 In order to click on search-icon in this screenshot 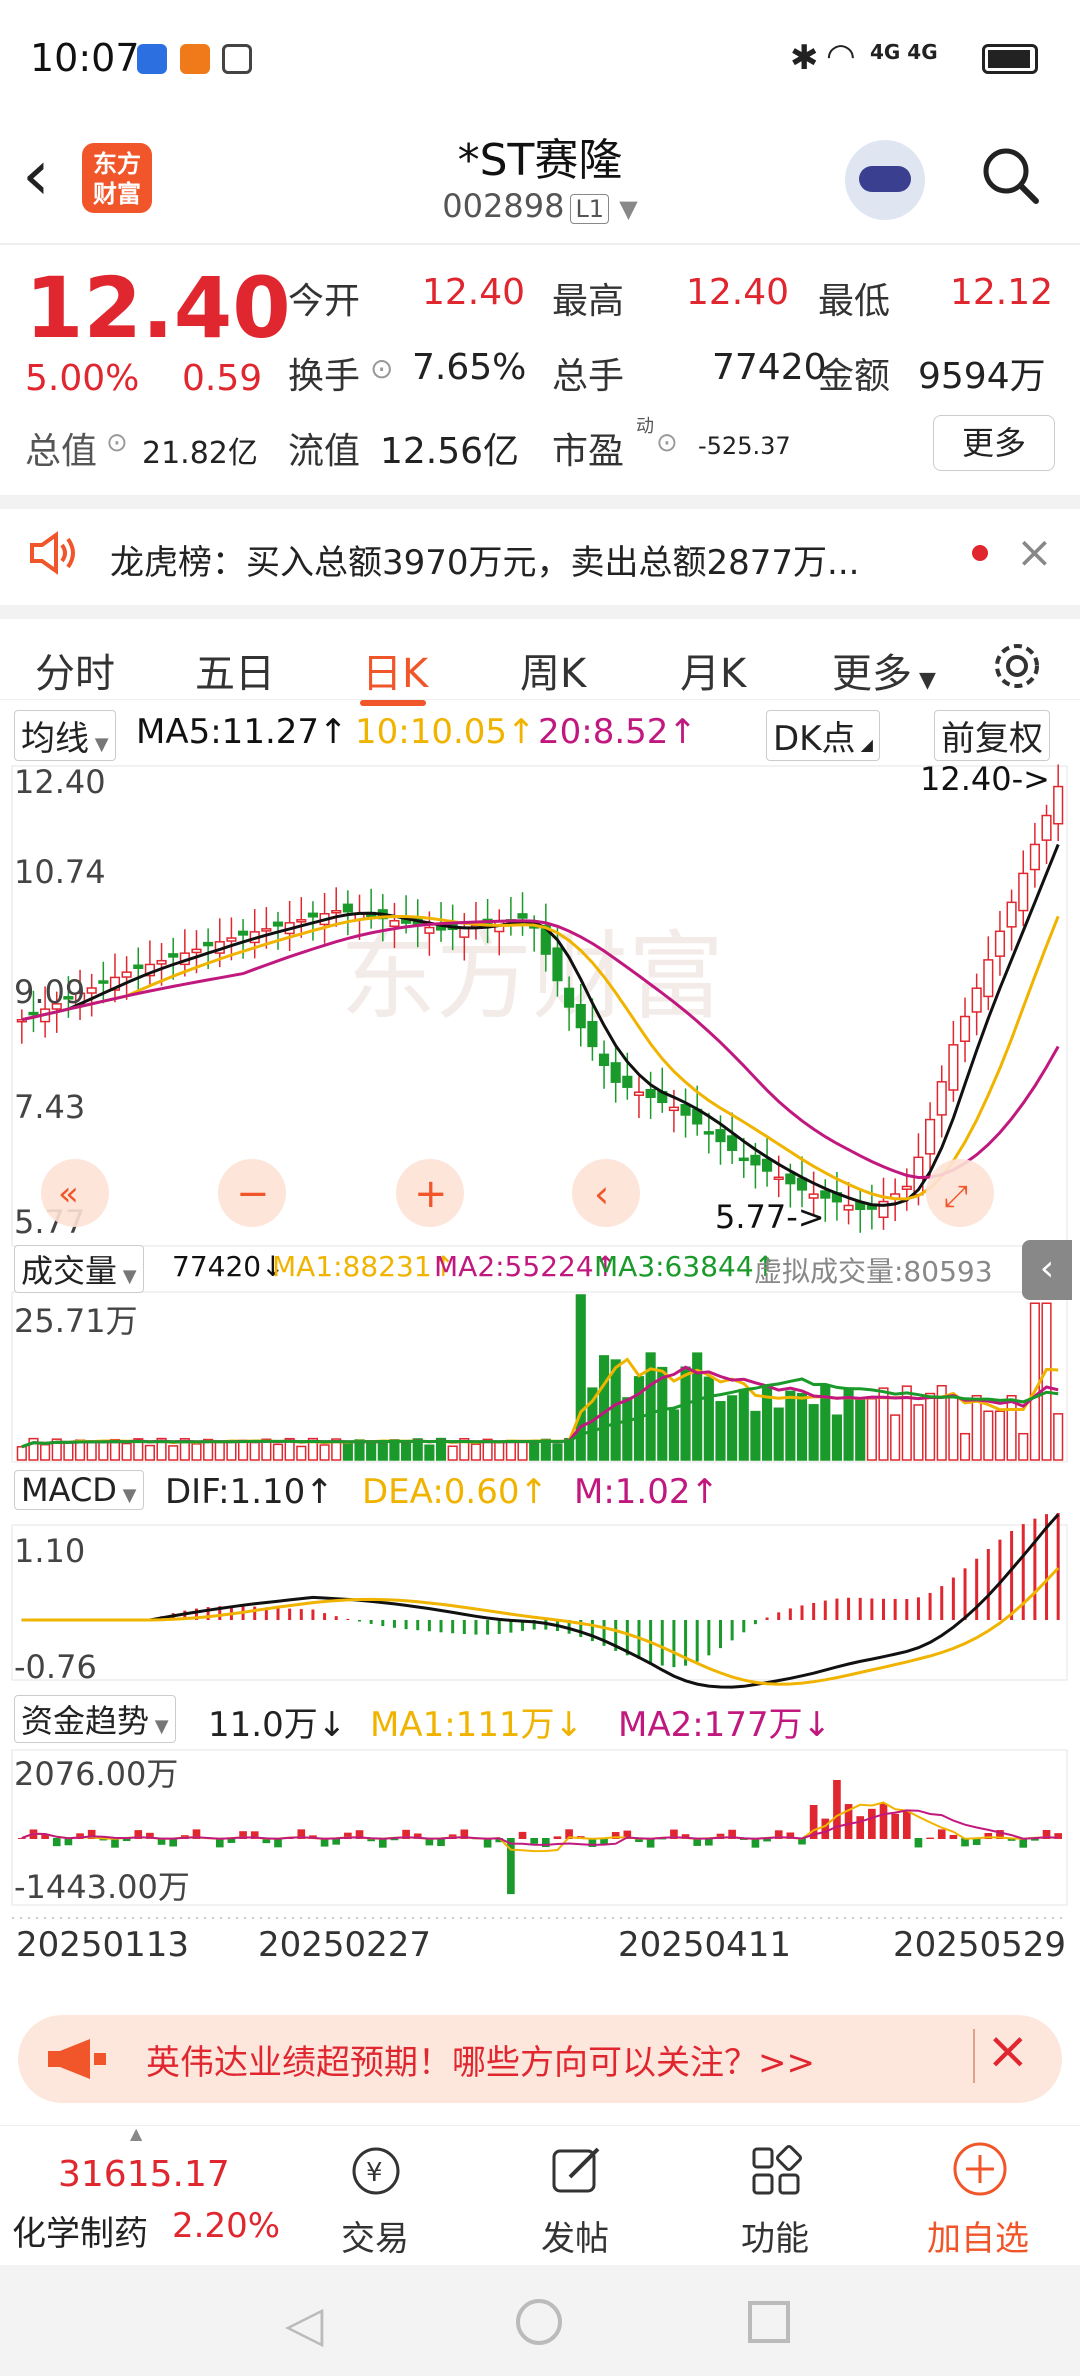, I will do `click(1010, 175)`.